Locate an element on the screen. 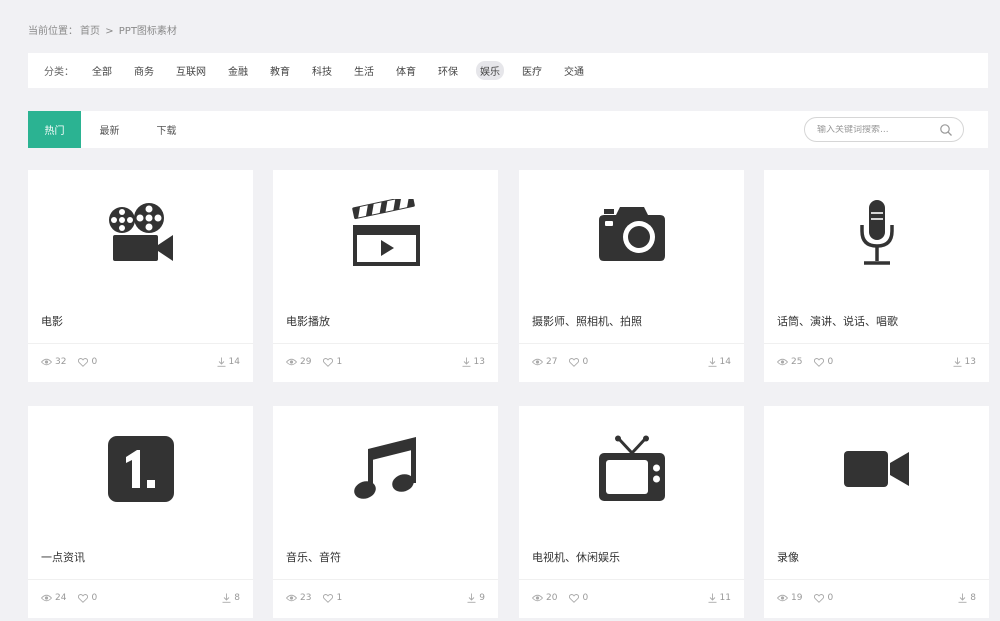  icon-card: 电影 32 0 14 is located at coordinates (140, 276).